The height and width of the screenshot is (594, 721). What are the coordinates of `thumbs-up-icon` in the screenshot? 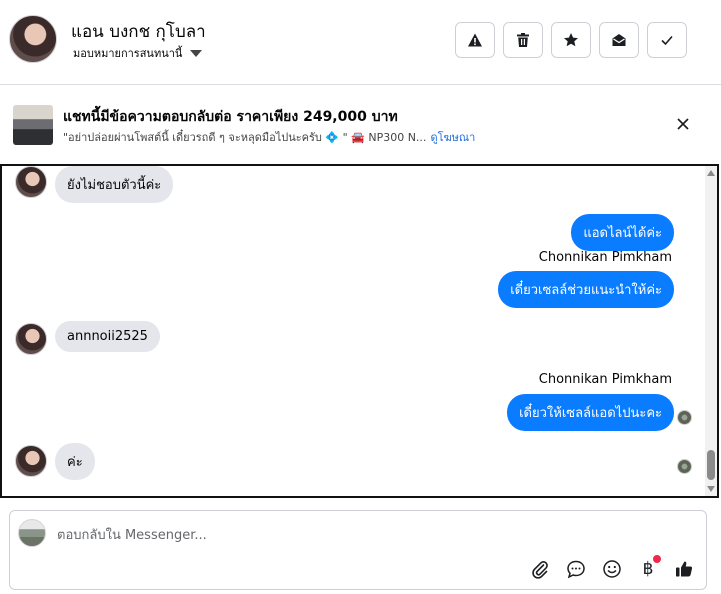 It's located at (684, 569).